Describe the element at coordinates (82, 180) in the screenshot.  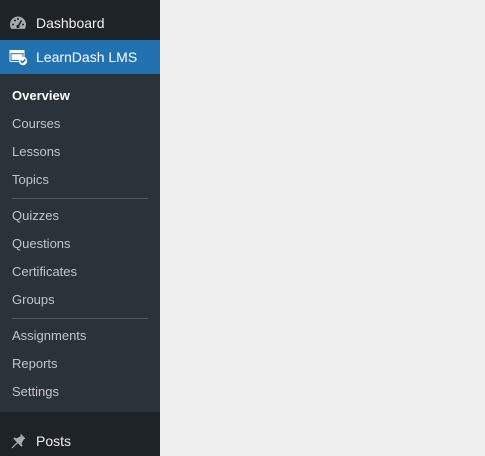
I see `submenu-item-topics: Topics` at that location.